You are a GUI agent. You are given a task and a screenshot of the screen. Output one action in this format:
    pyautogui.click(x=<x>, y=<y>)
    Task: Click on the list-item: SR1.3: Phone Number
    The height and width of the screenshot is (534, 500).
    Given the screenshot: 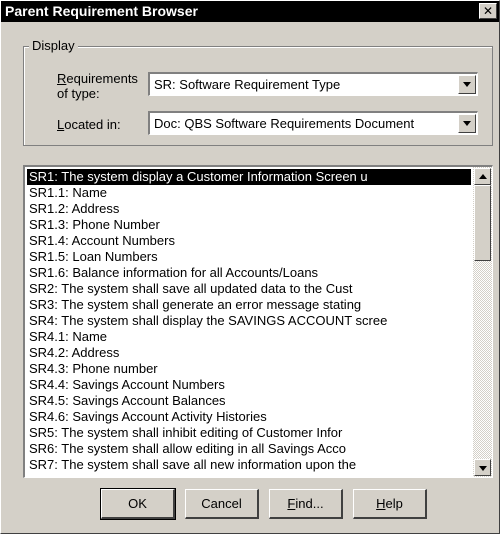 What is the action you would take?
    pyautogui.click(x=249, y=225)
    